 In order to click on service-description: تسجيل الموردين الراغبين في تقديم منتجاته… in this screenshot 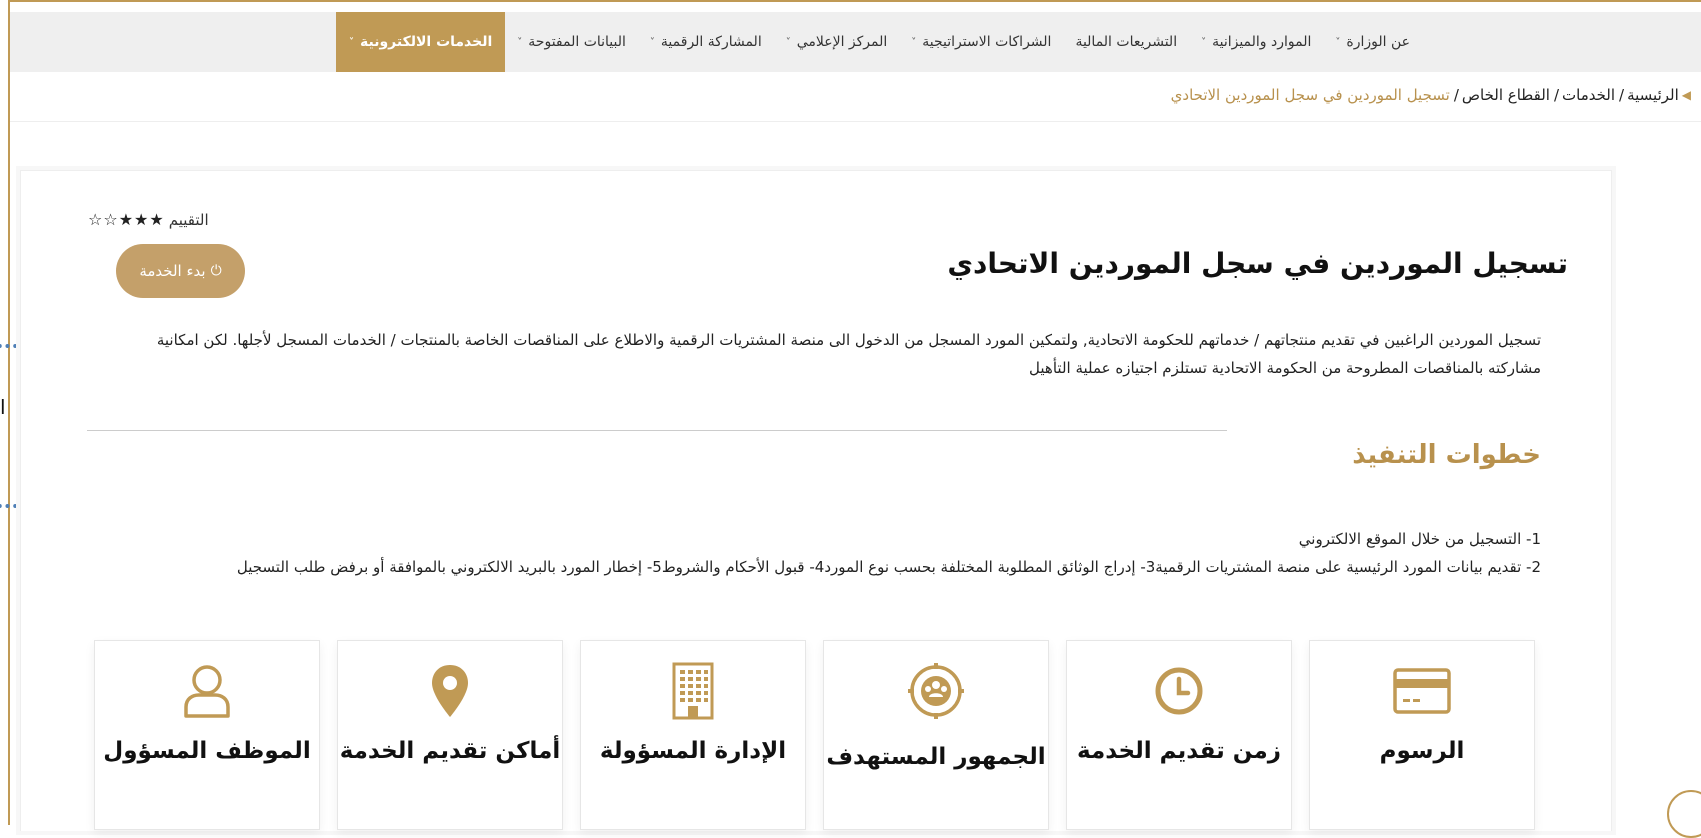, I will do `click(848, 354)`.